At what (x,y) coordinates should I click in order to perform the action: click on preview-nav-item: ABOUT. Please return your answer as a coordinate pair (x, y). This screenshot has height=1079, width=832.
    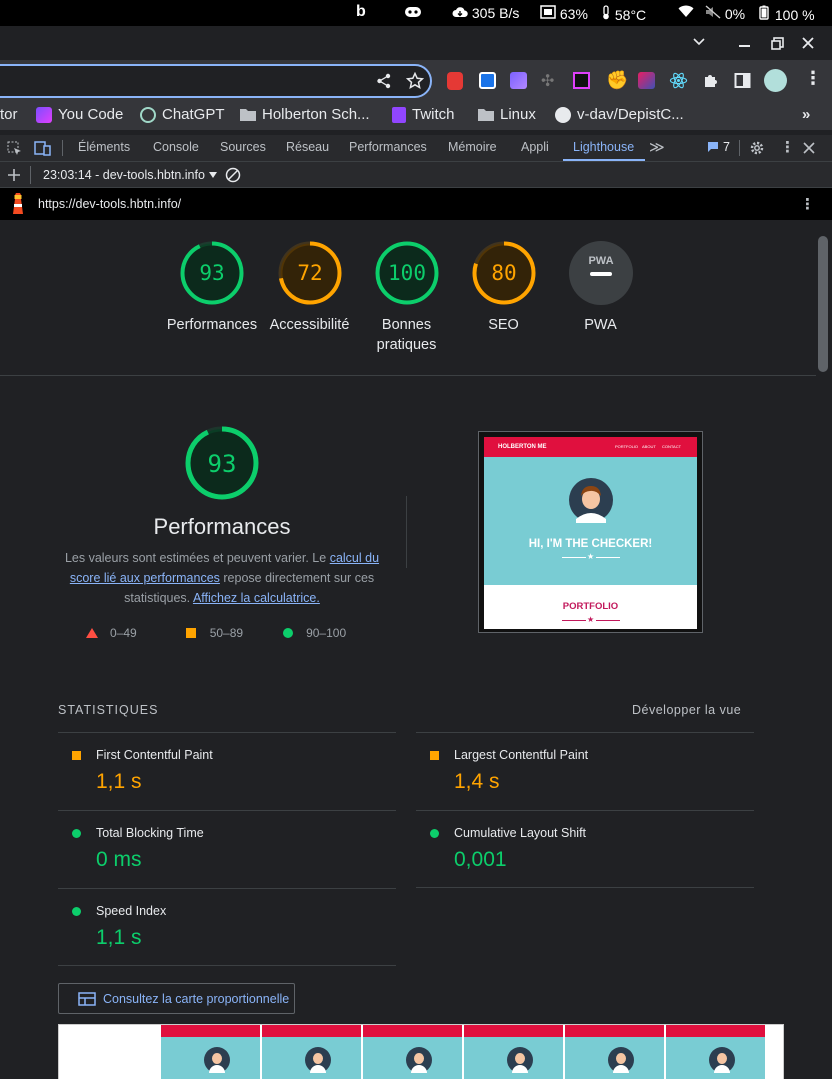
    Looking at the image, I should click on (649, 446).